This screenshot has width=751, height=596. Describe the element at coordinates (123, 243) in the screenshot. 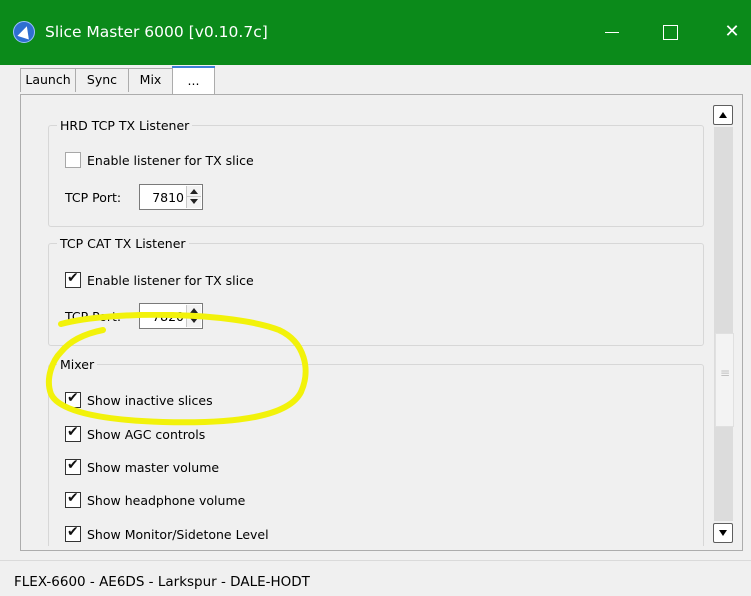

I see `group-title: TCP CAT TX Listener` at that location.